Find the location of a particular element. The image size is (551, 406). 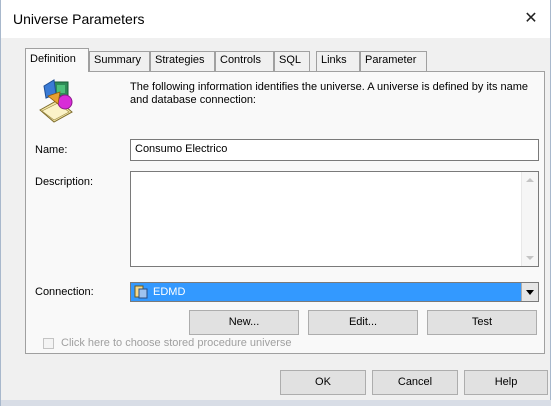

name-label: Name: is located at coordinates (51, 150).